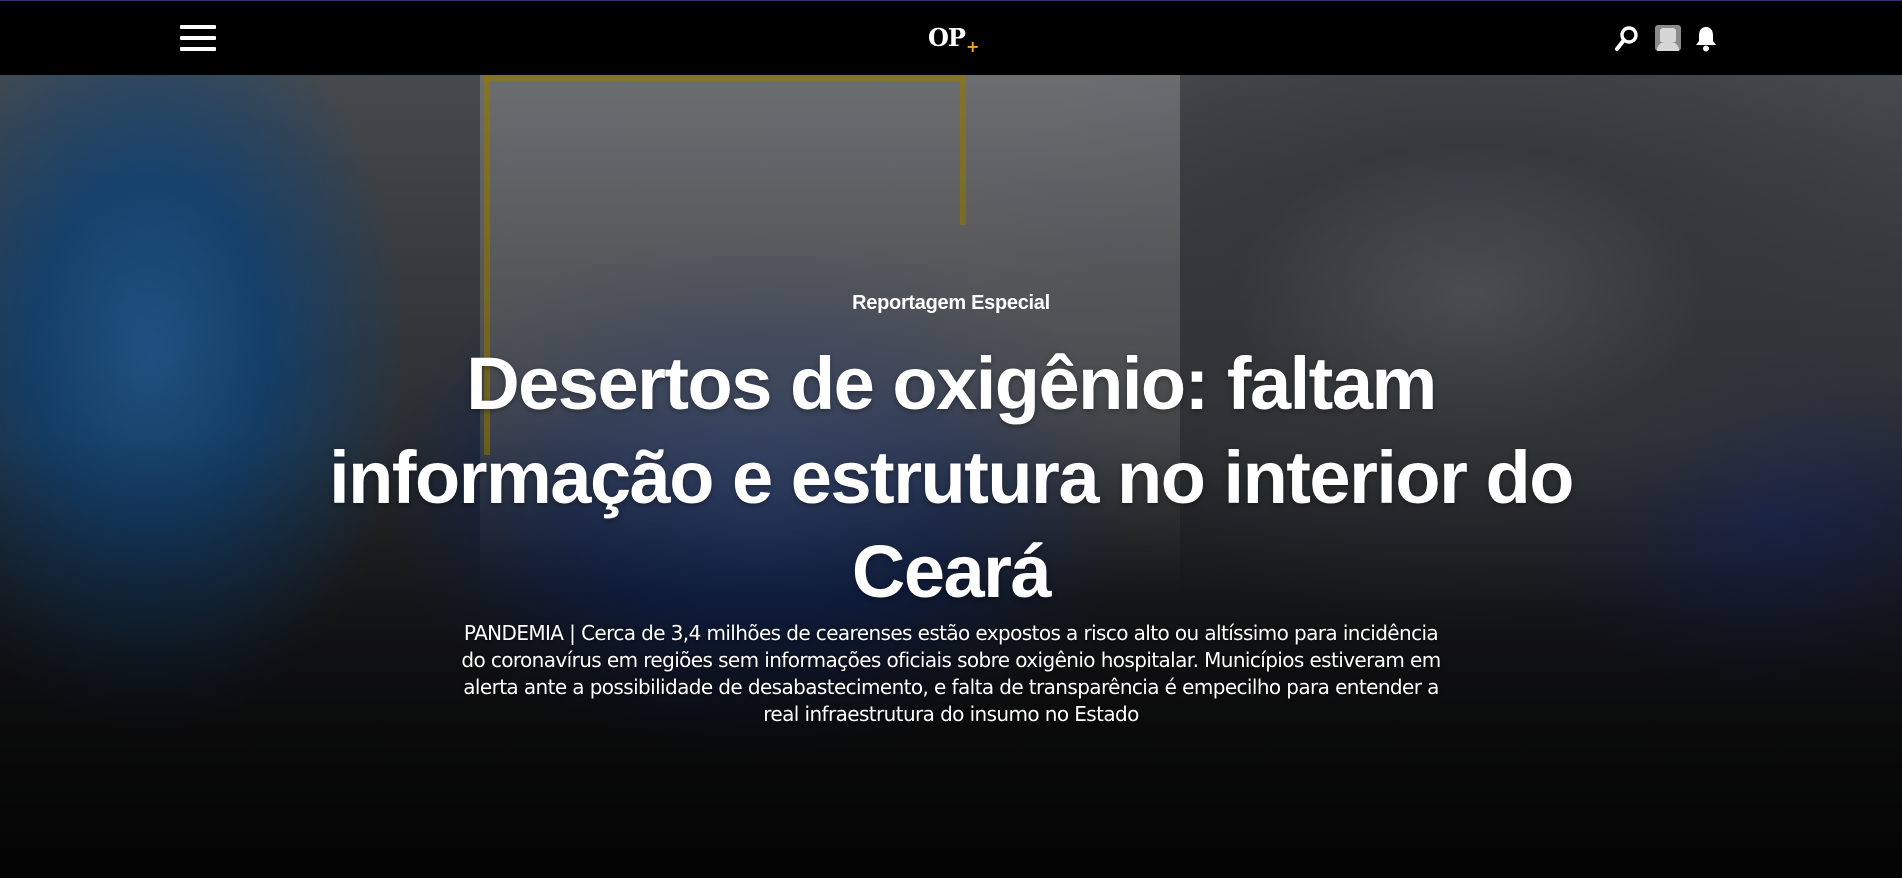  I want to click on user-avatar-icon, so click(1669, 39).